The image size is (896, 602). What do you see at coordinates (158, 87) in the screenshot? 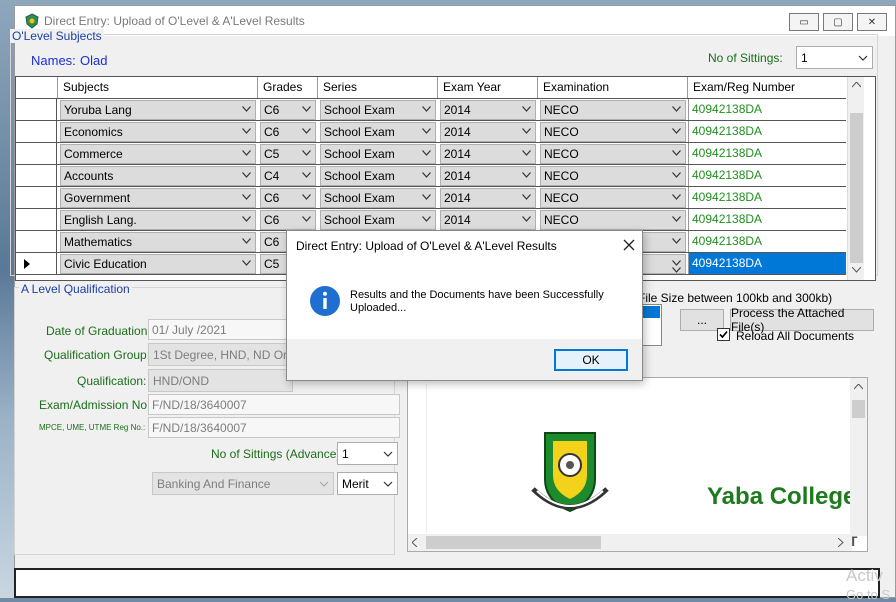
I see `col-header-subjects: Subjects` at bounding box center [158, 87].